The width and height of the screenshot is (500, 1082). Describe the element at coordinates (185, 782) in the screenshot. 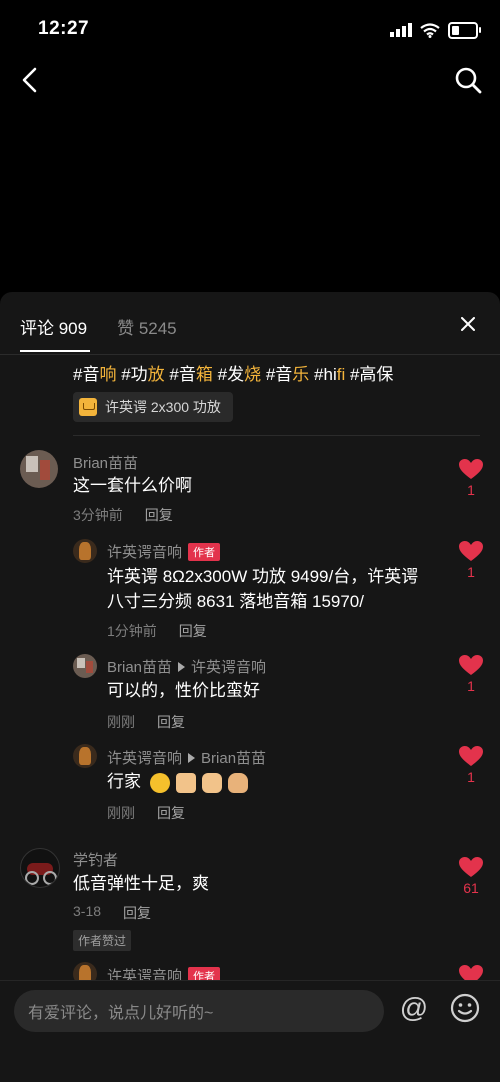

I see `thumbs-up-emoji-icon` at that location.